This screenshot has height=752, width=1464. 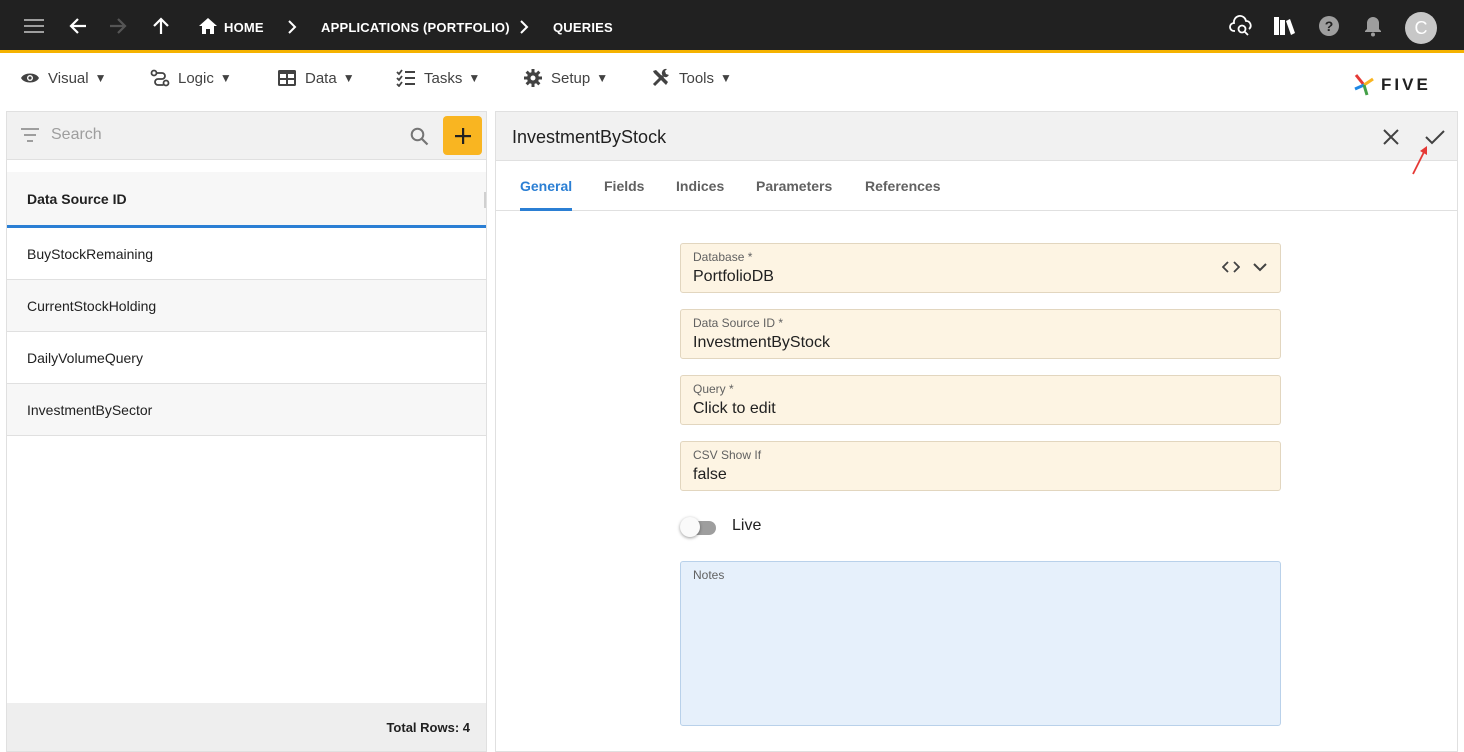 I want to click on add-button, so click(x=462, y=135).